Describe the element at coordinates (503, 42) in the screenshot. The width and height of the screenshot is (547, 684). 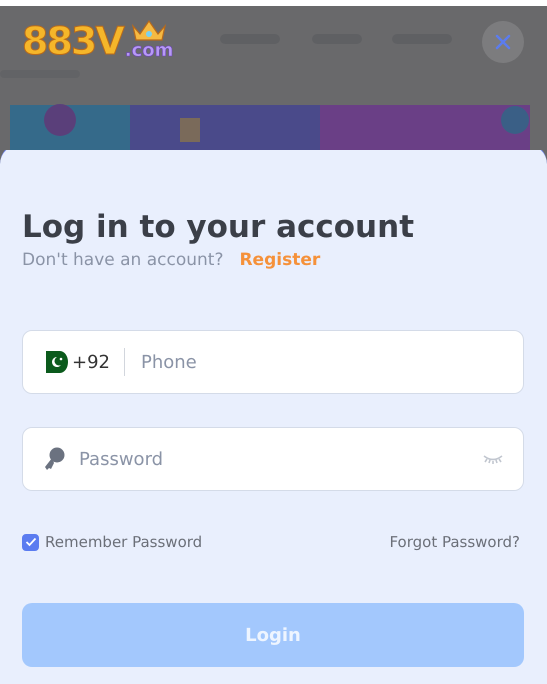
I see `close-icon` at that location.